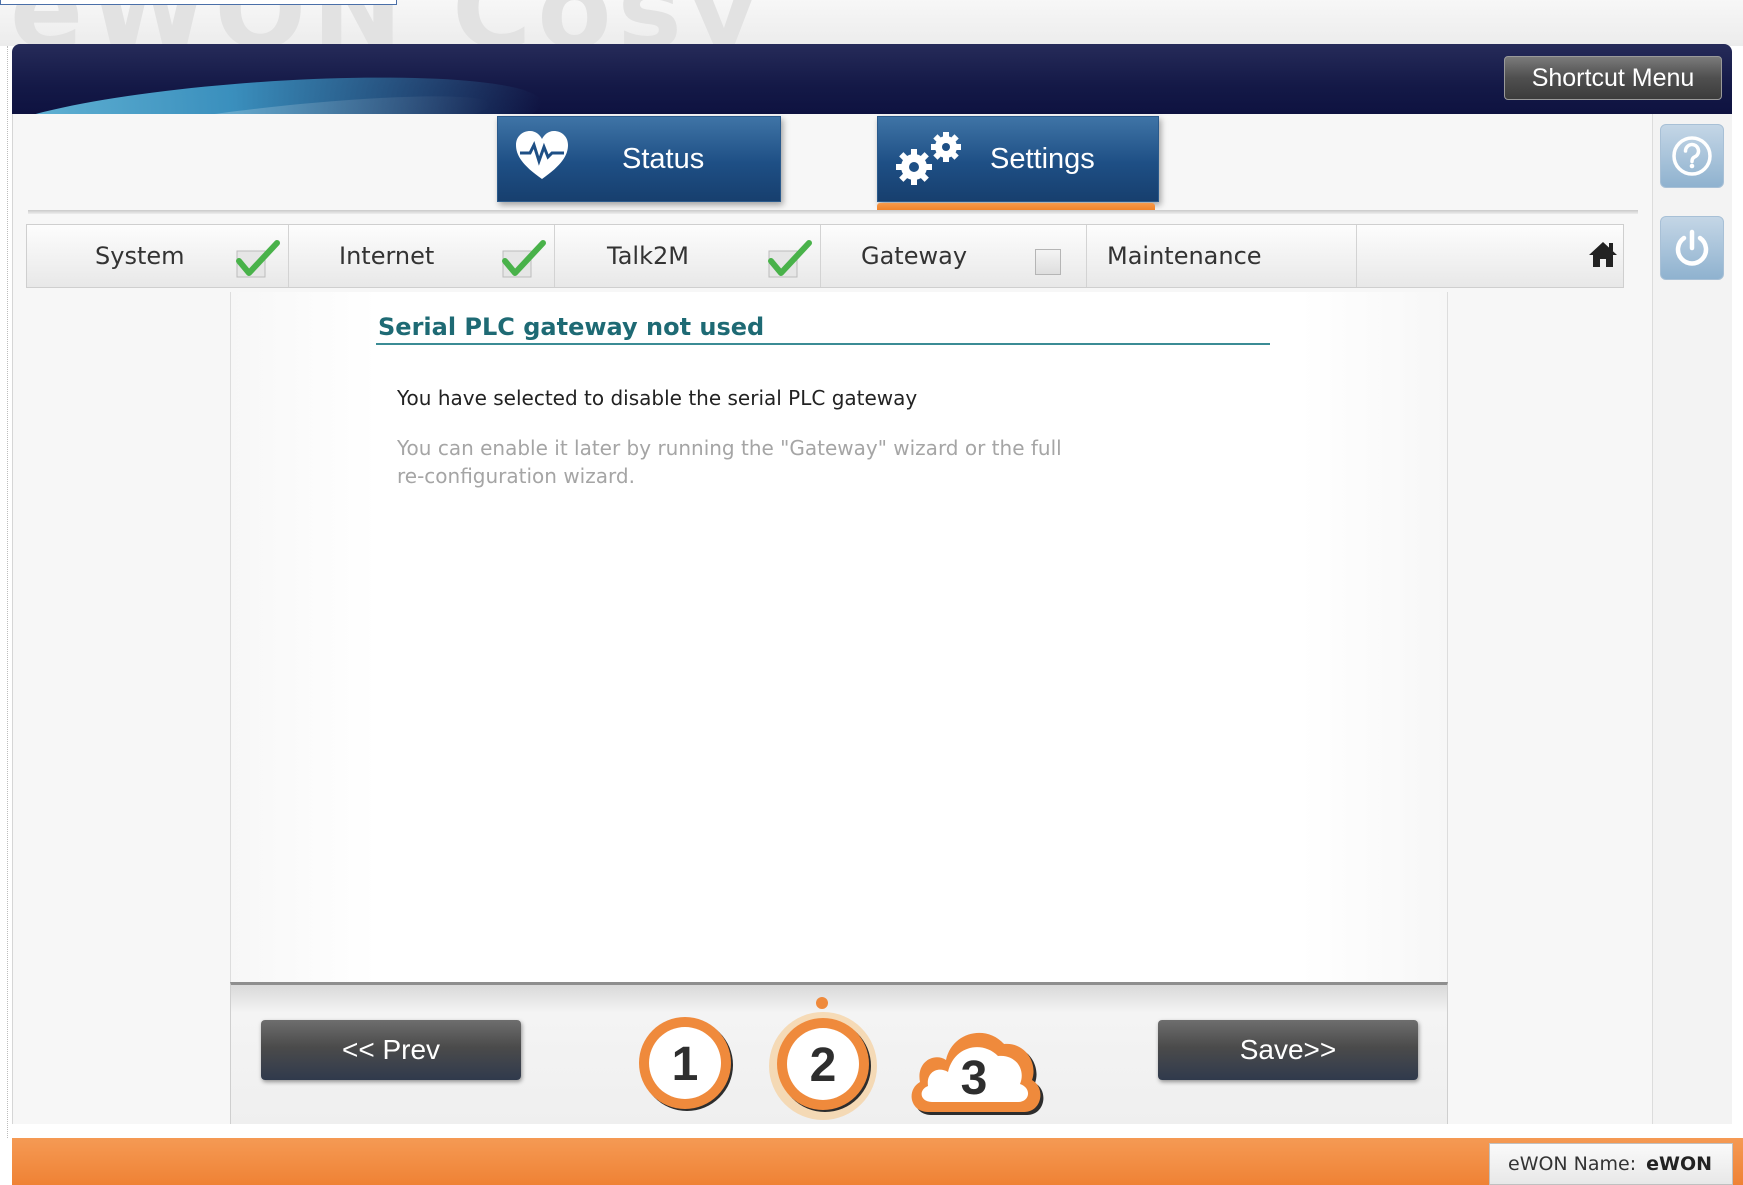 This screenshot has width=1743, height=1185. I want to click on step-1-number: 1, so click(685, 1064).